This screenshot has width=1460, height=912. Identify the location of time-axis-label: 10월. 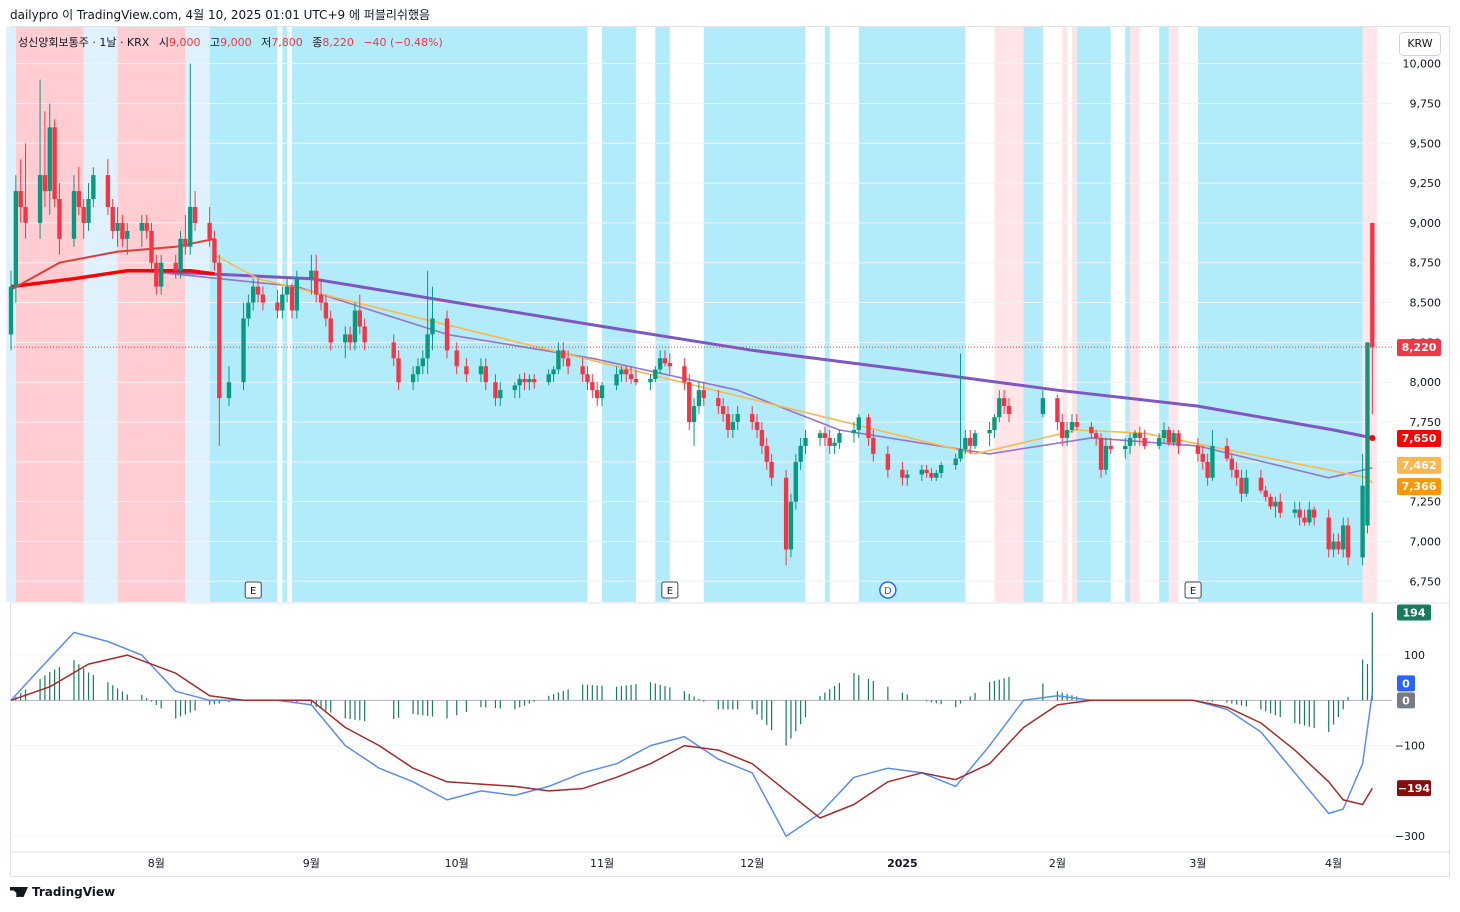
(457, 863).